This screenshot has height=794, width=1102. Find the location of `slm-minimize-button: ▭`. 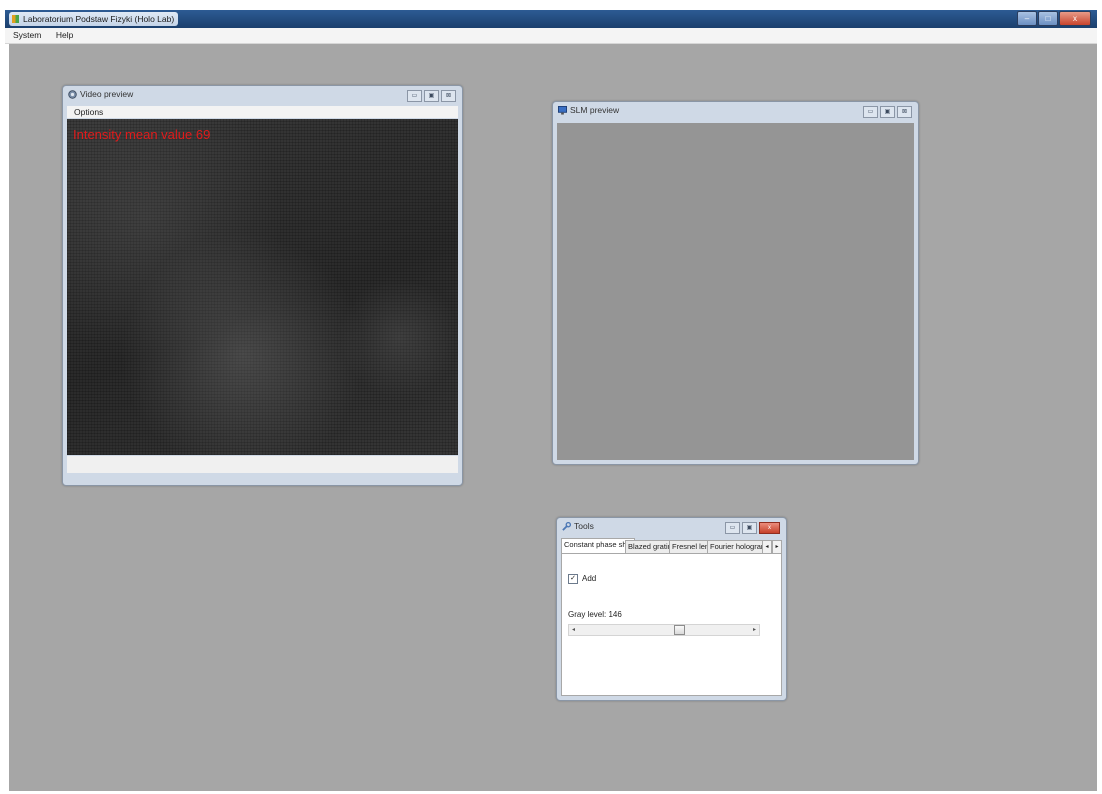

slm-minimize-button: ▭ is located at coordinates (870, 112).